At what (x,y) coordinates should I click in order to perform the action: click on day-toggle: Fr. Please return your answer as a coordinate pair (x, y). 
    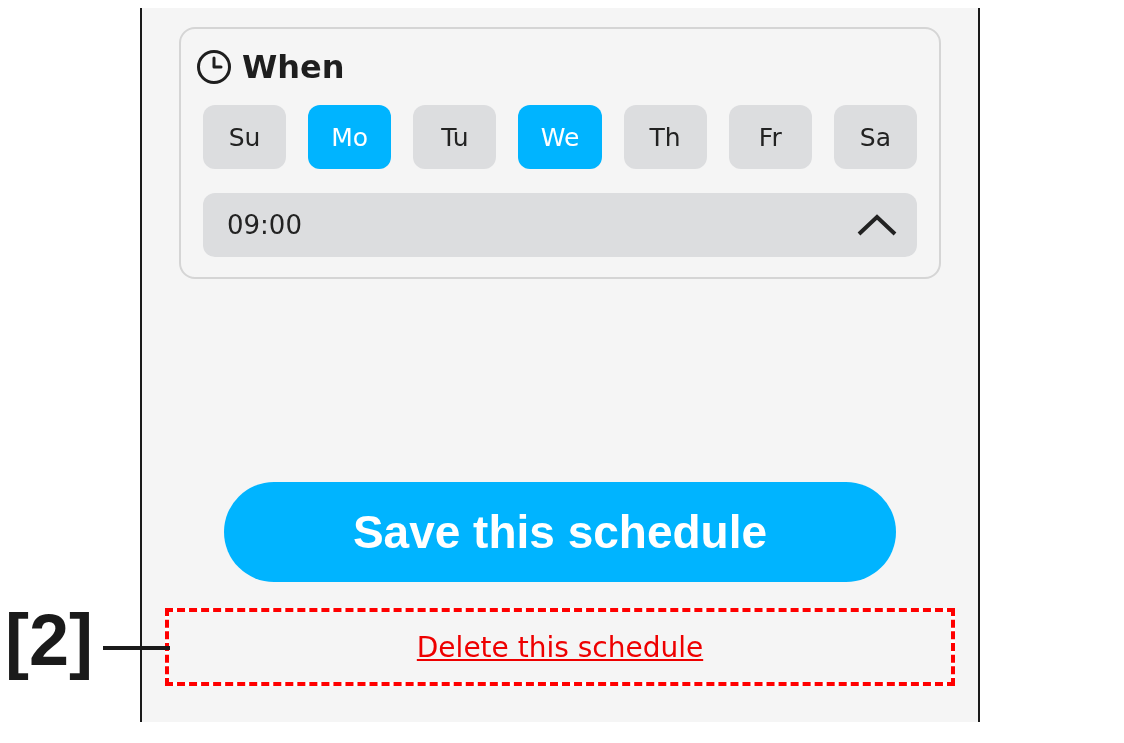
    Looking at the image, I should click on (770, 137).